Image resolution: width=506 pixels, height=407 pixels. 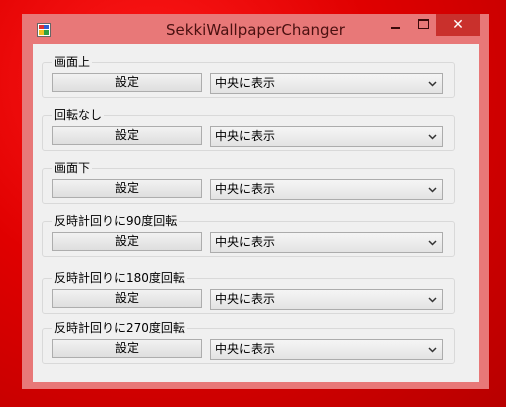 I want to click on group-top: 画面上 設定 中央に表示, so click(x=248, y=76).